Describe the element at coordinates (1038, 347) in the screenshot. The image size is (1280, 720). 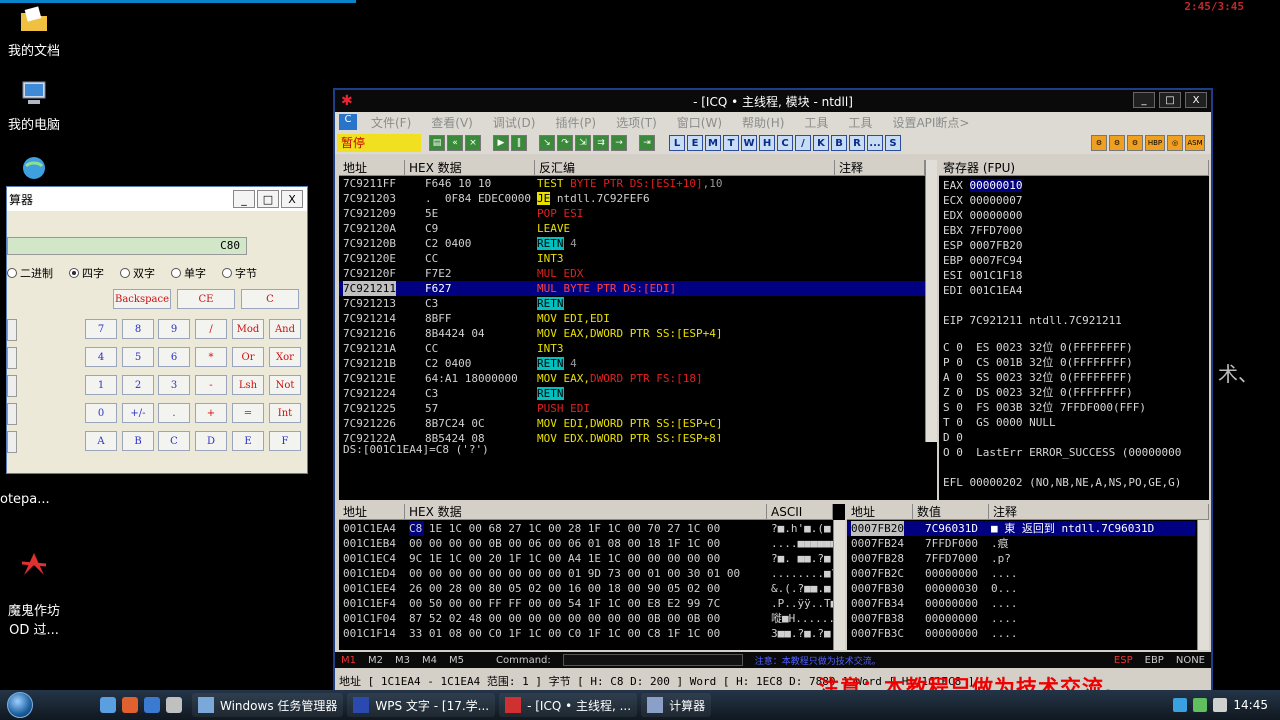
I see `flag-line: C 0 ES 0023 32位 0(FFFFFFFF)` at that location.